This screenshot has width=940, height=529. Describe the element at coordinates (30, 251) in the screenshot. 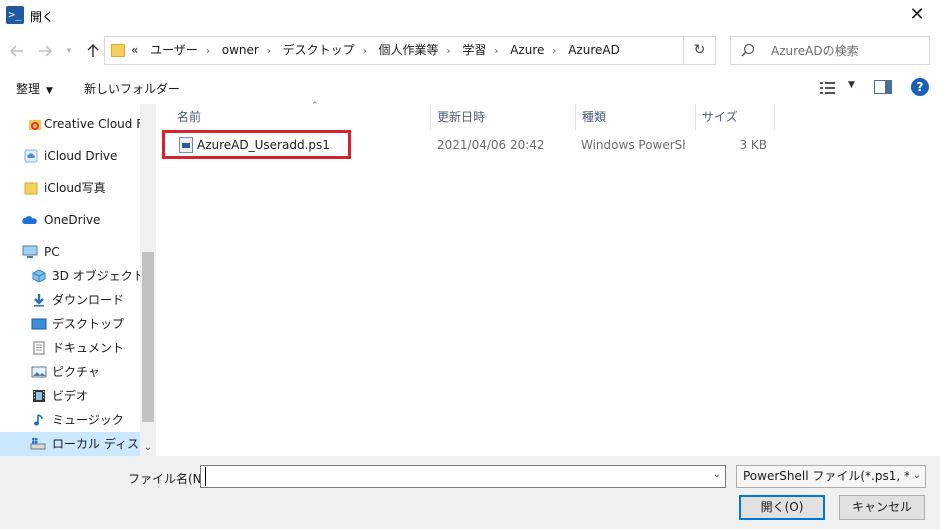

I see `pc-icon` at that location.